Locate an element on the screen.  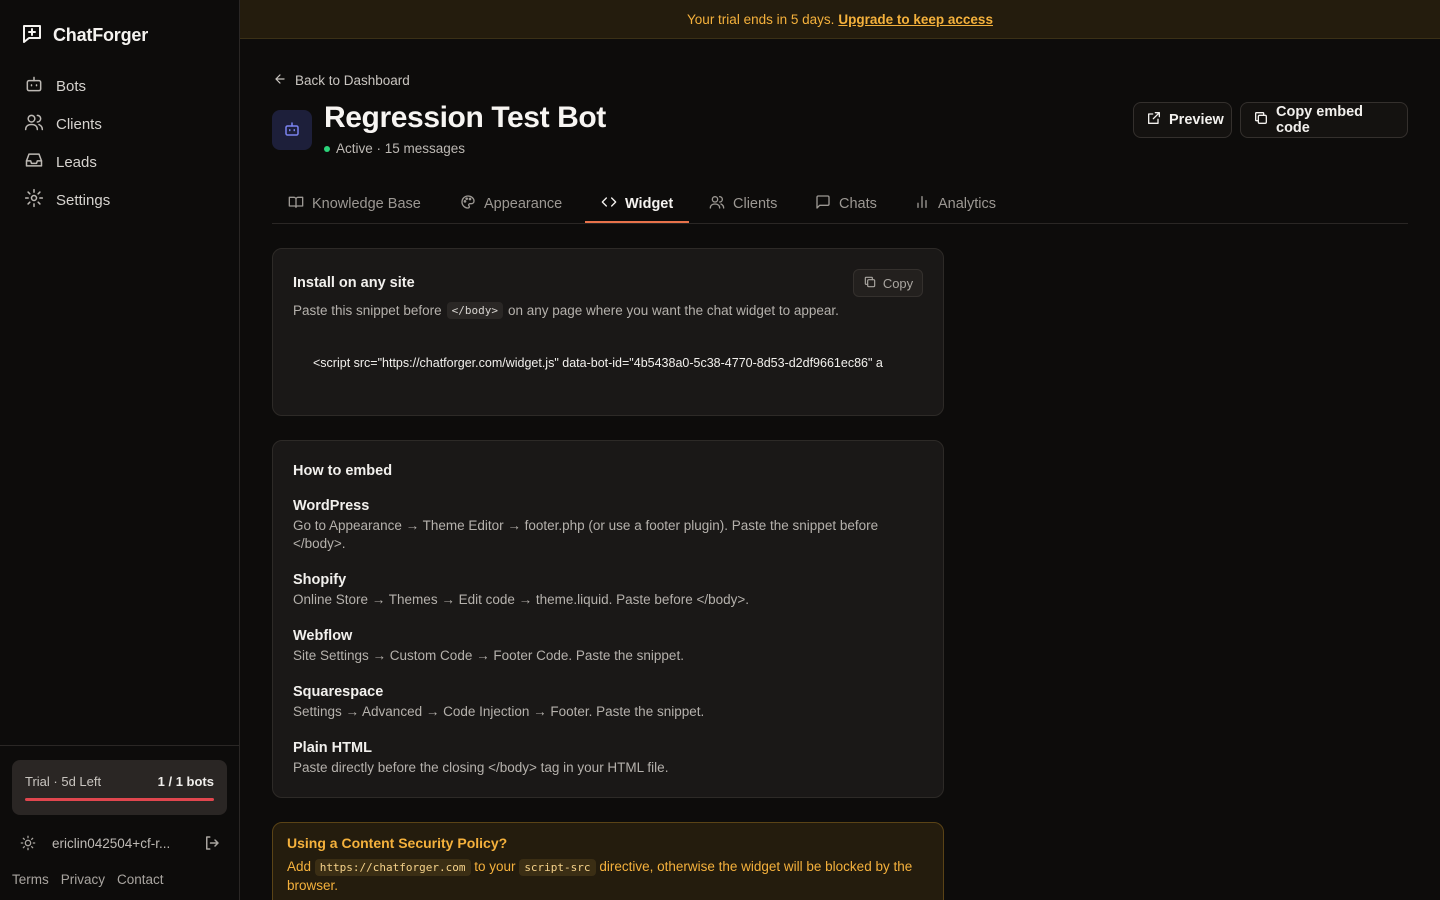
trial-banner-text: Your trial ends in 5 days. is located at coordinates (761, 19).